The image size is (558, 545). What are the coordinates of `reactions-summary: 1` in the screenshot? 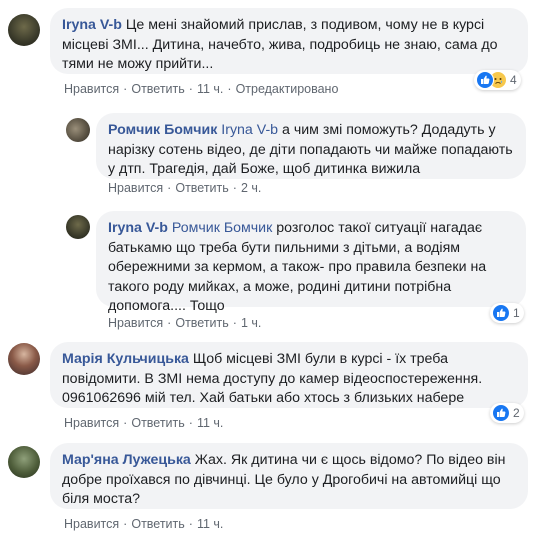 It's located at (507, 313).